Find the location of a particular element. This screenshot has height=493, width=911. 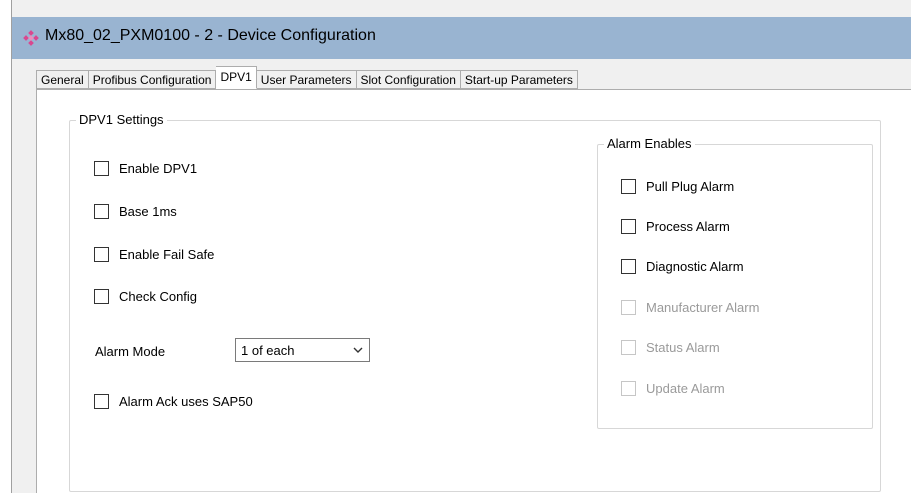

base-1ms-box is located at coordinates (101, 211).